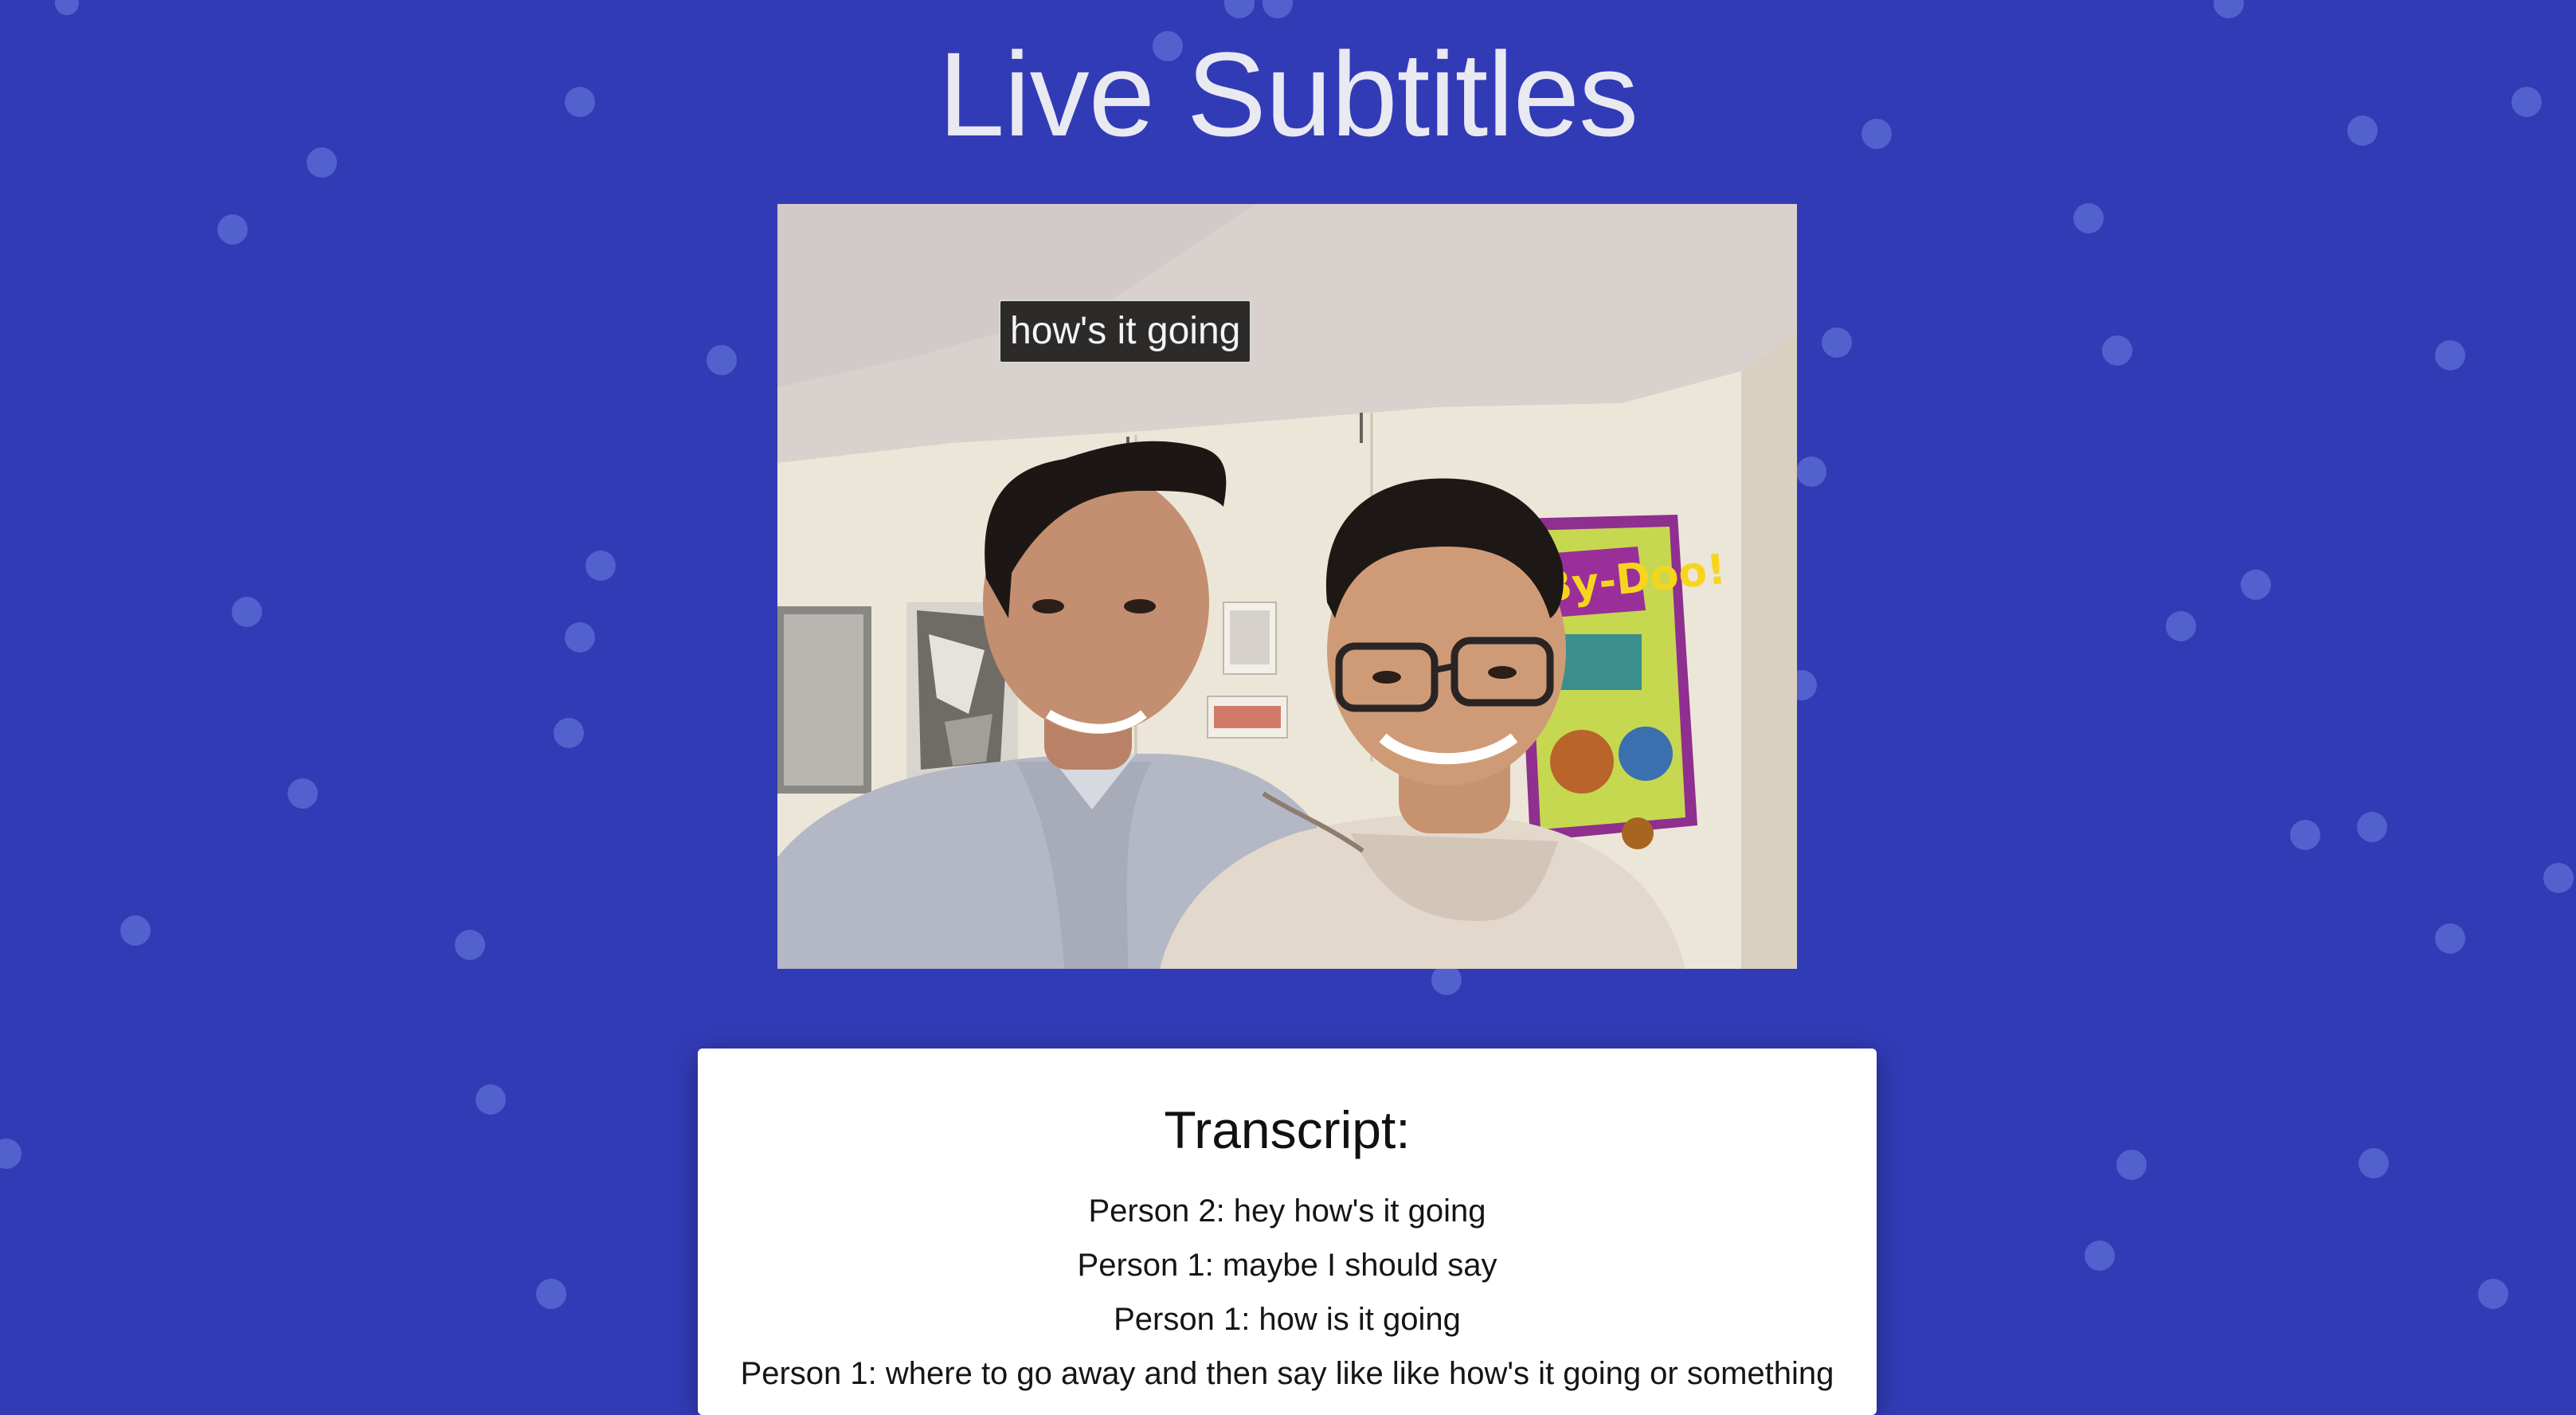  I want to click on page-title: Live Subtitles, so click(1288, 94).